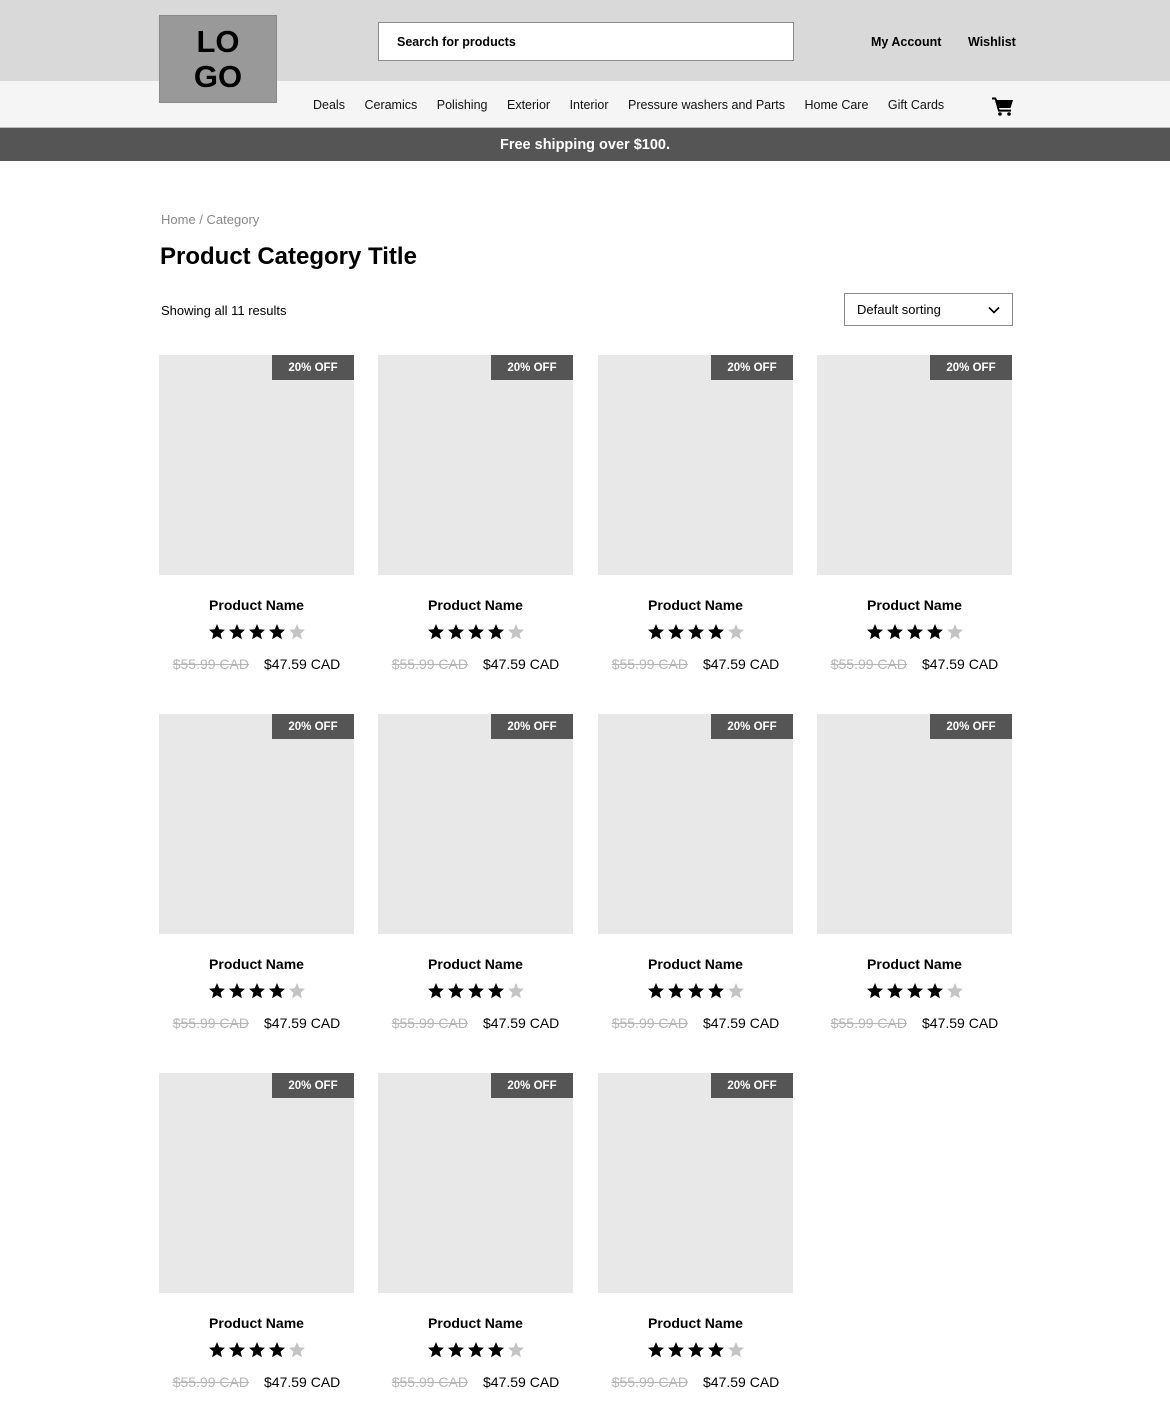  I want to click on my-account-link: My Account, so click(906, 42).